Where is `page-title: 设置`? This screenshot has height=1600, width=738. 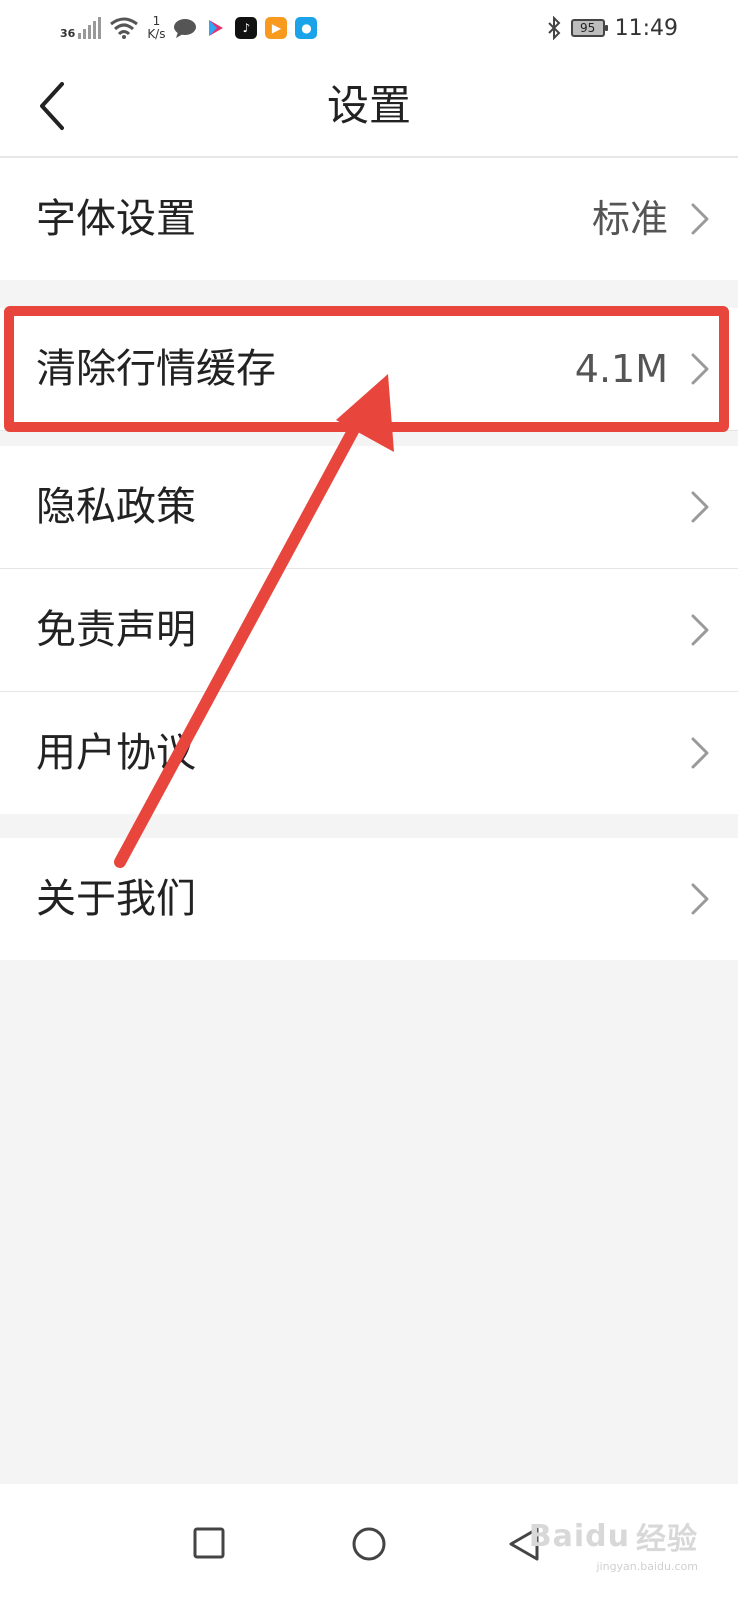
page-title: 设置 is located at coordinates (368, 105).